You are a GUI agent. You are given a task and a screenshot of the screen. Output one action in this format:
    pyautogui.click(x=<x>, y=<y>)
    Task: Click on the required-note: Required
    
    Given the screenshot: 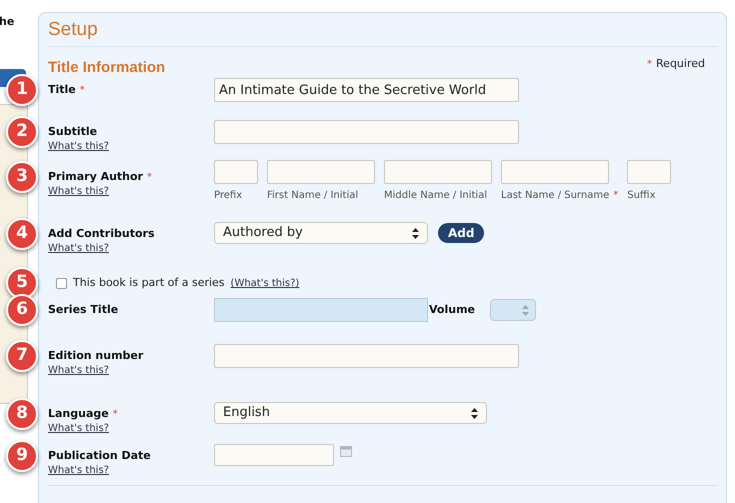 What is the action you would take?
    pyautogui.click(x=680, y=64)
    